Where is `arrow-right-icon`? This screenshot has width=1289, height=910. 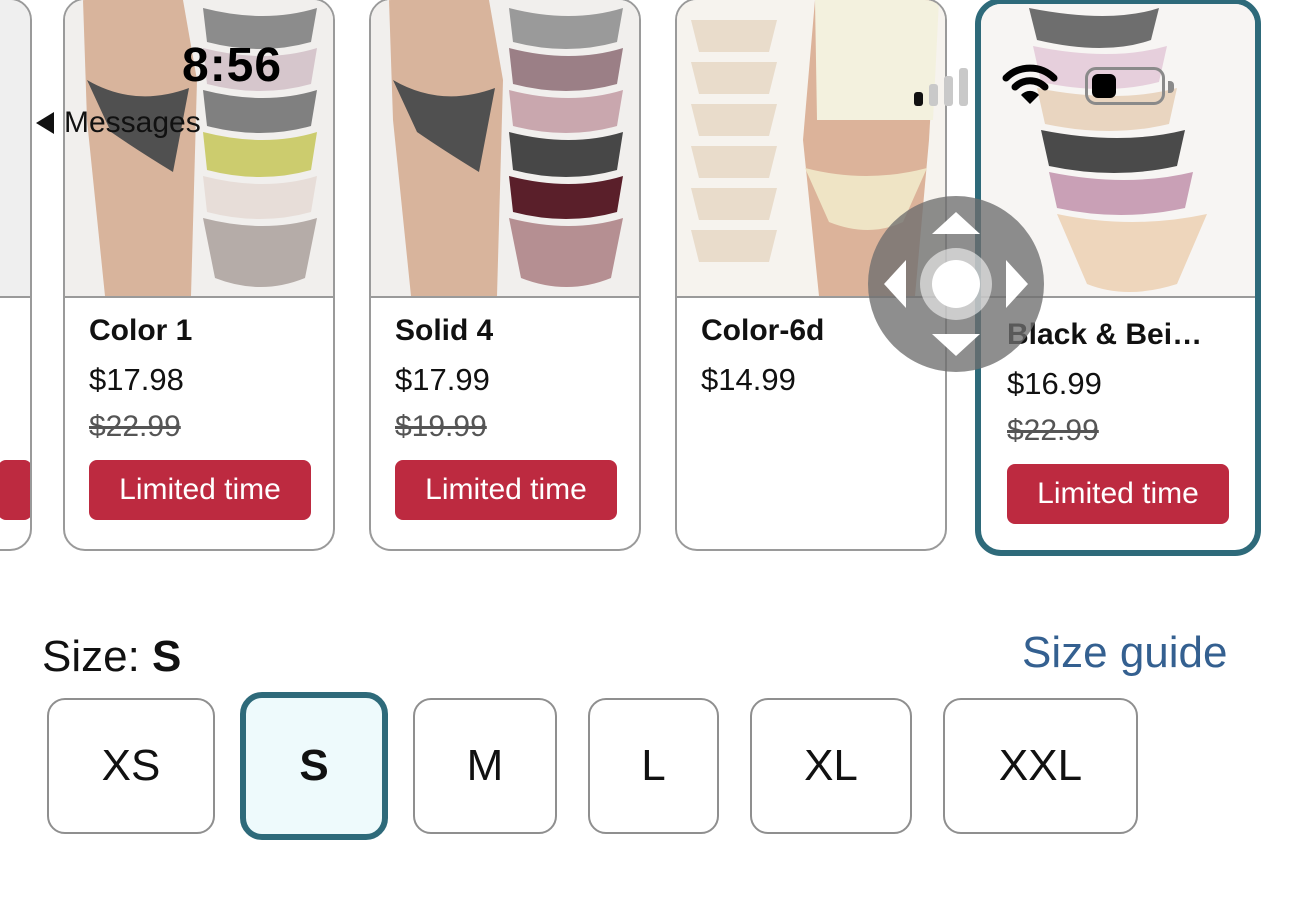
arrow-right-icon is located at coordinates (1017, 284).